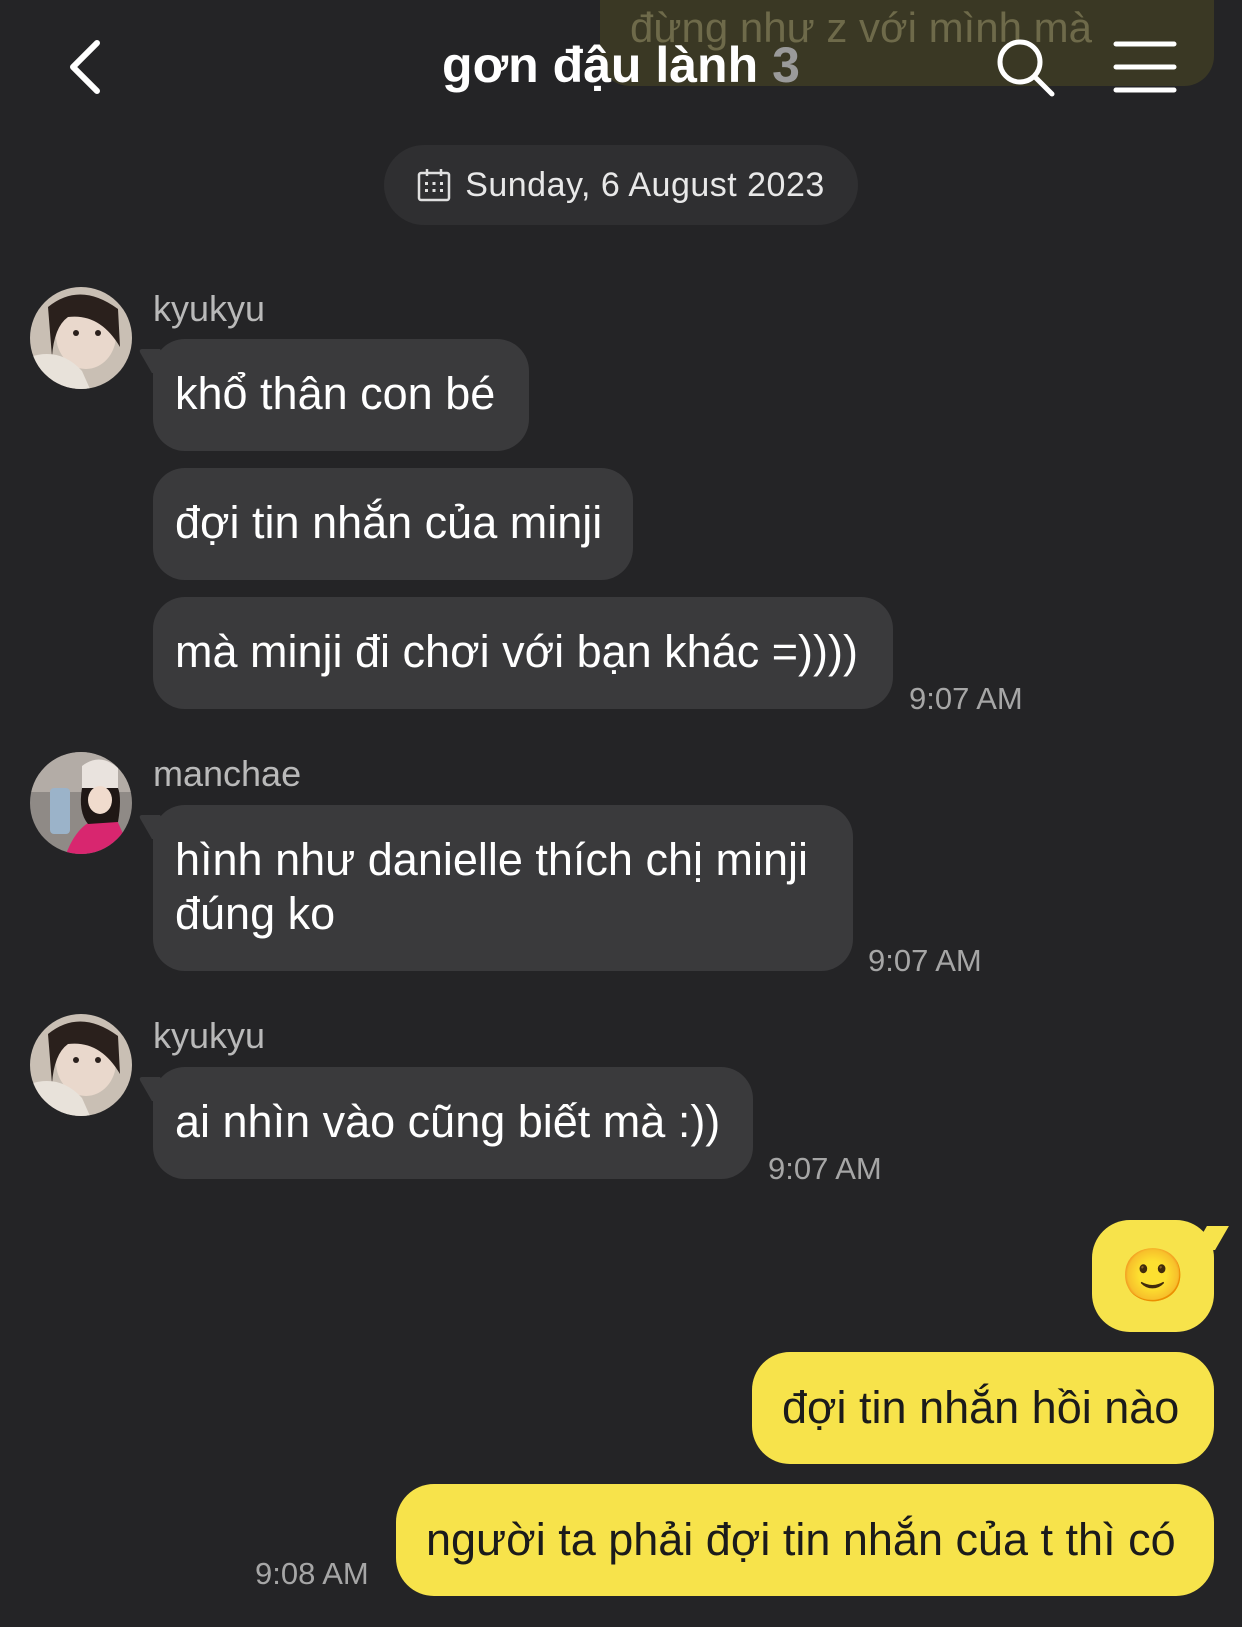 The image size is (1242, 1627). Describe the element at coordinates (341, 395) in the screenshot. I see `message-bubble: khổ thân con bé` at that location.